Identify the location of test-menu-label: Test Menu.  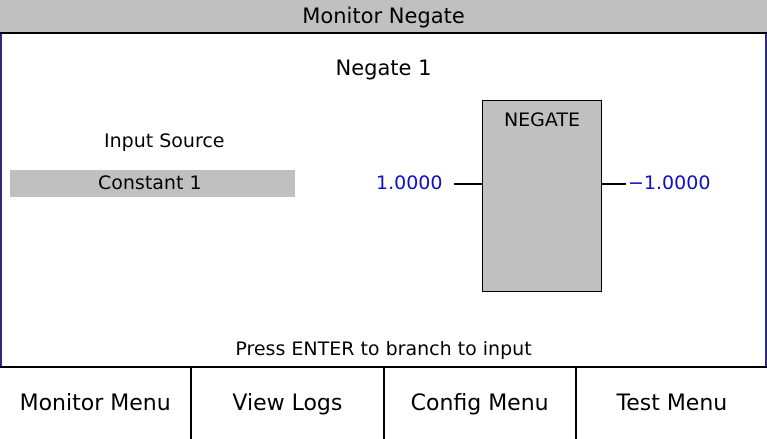
(672, 403).